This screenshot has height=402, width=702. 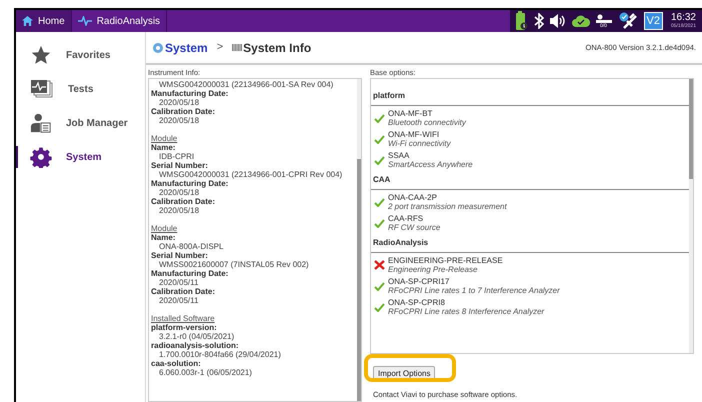 What do you see at coordinates (604, 19) in the screenshot?
I see `network-icon` at bounding box center [604, 19].